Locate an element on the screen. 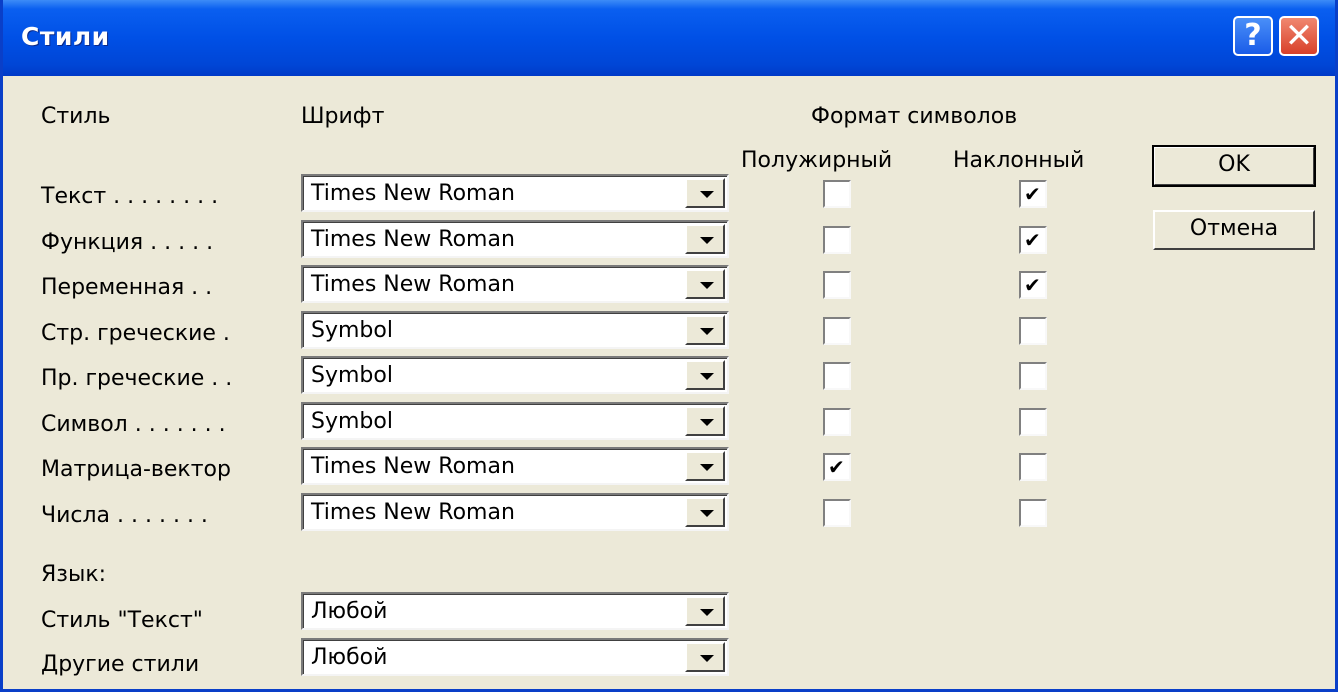 This screenshot has height=692, width=1338. header-style: Стиль is located at coordinates (76, 116).